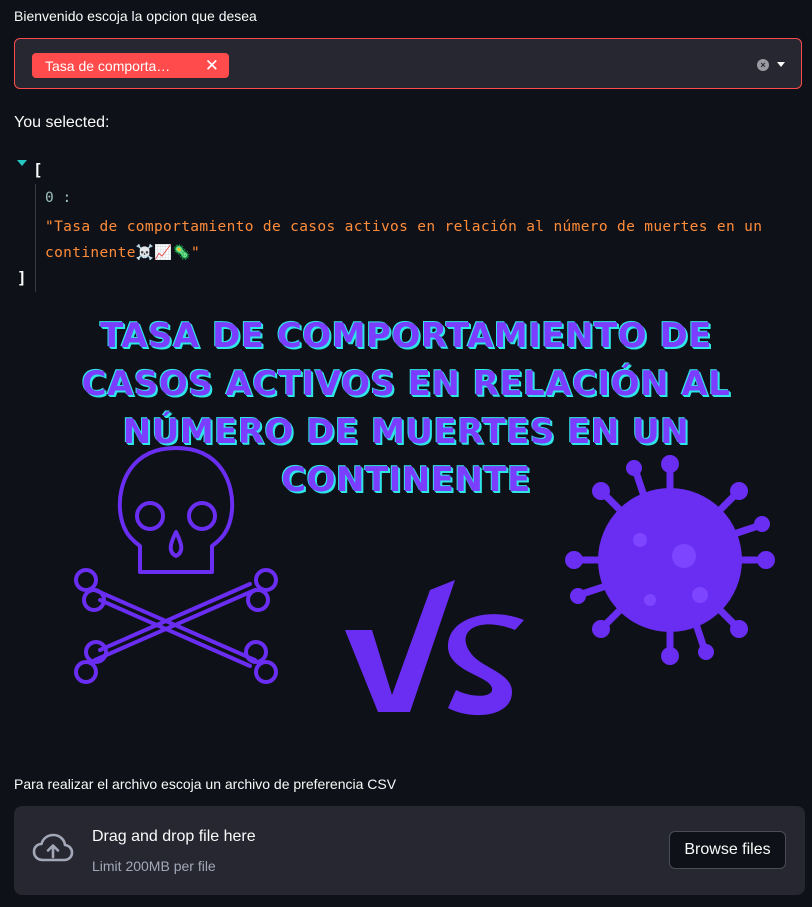 The image size is (812, 907). Describe the element at coordinates (22, 163) in the screenshot. I see `collapse-toggle-icon` at that location.